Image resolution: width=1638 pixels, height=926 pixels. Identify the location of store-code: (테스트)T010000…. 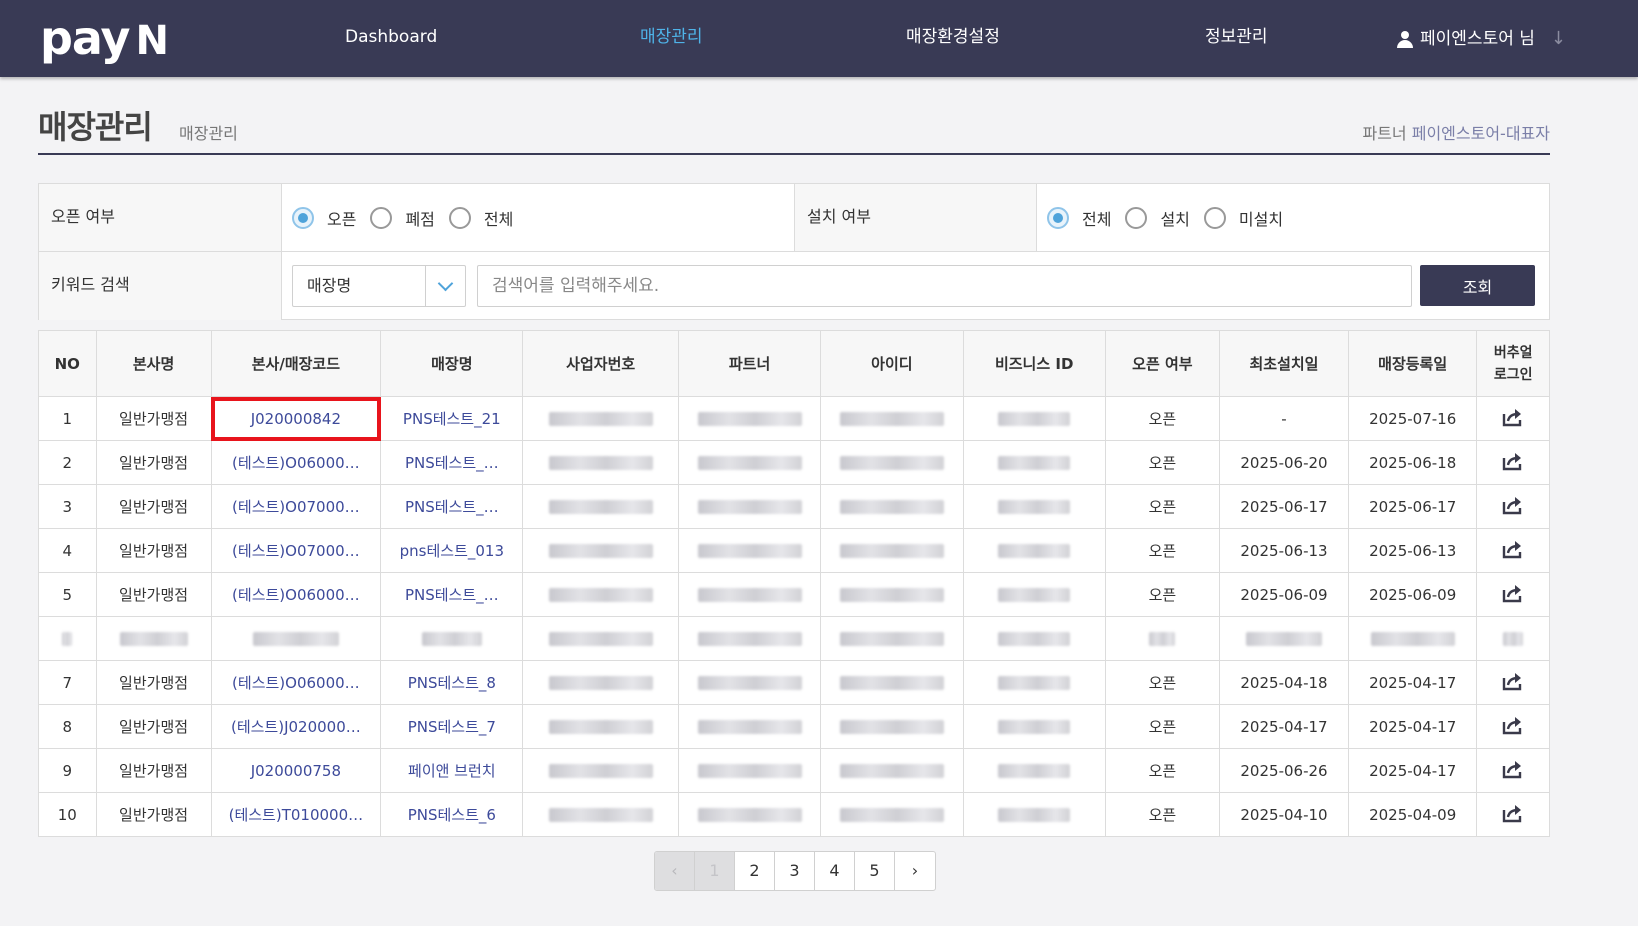
(296, 814).